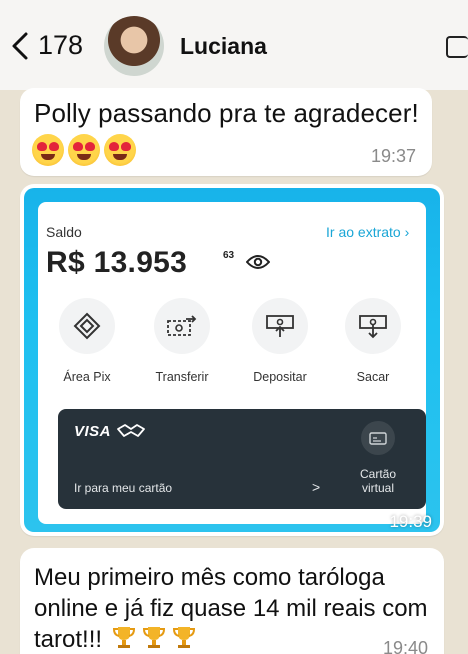 The height and width of the screenshot is (654, 468). I want to click on card-link-label: Ir para meu cartão, so click(123, 488).